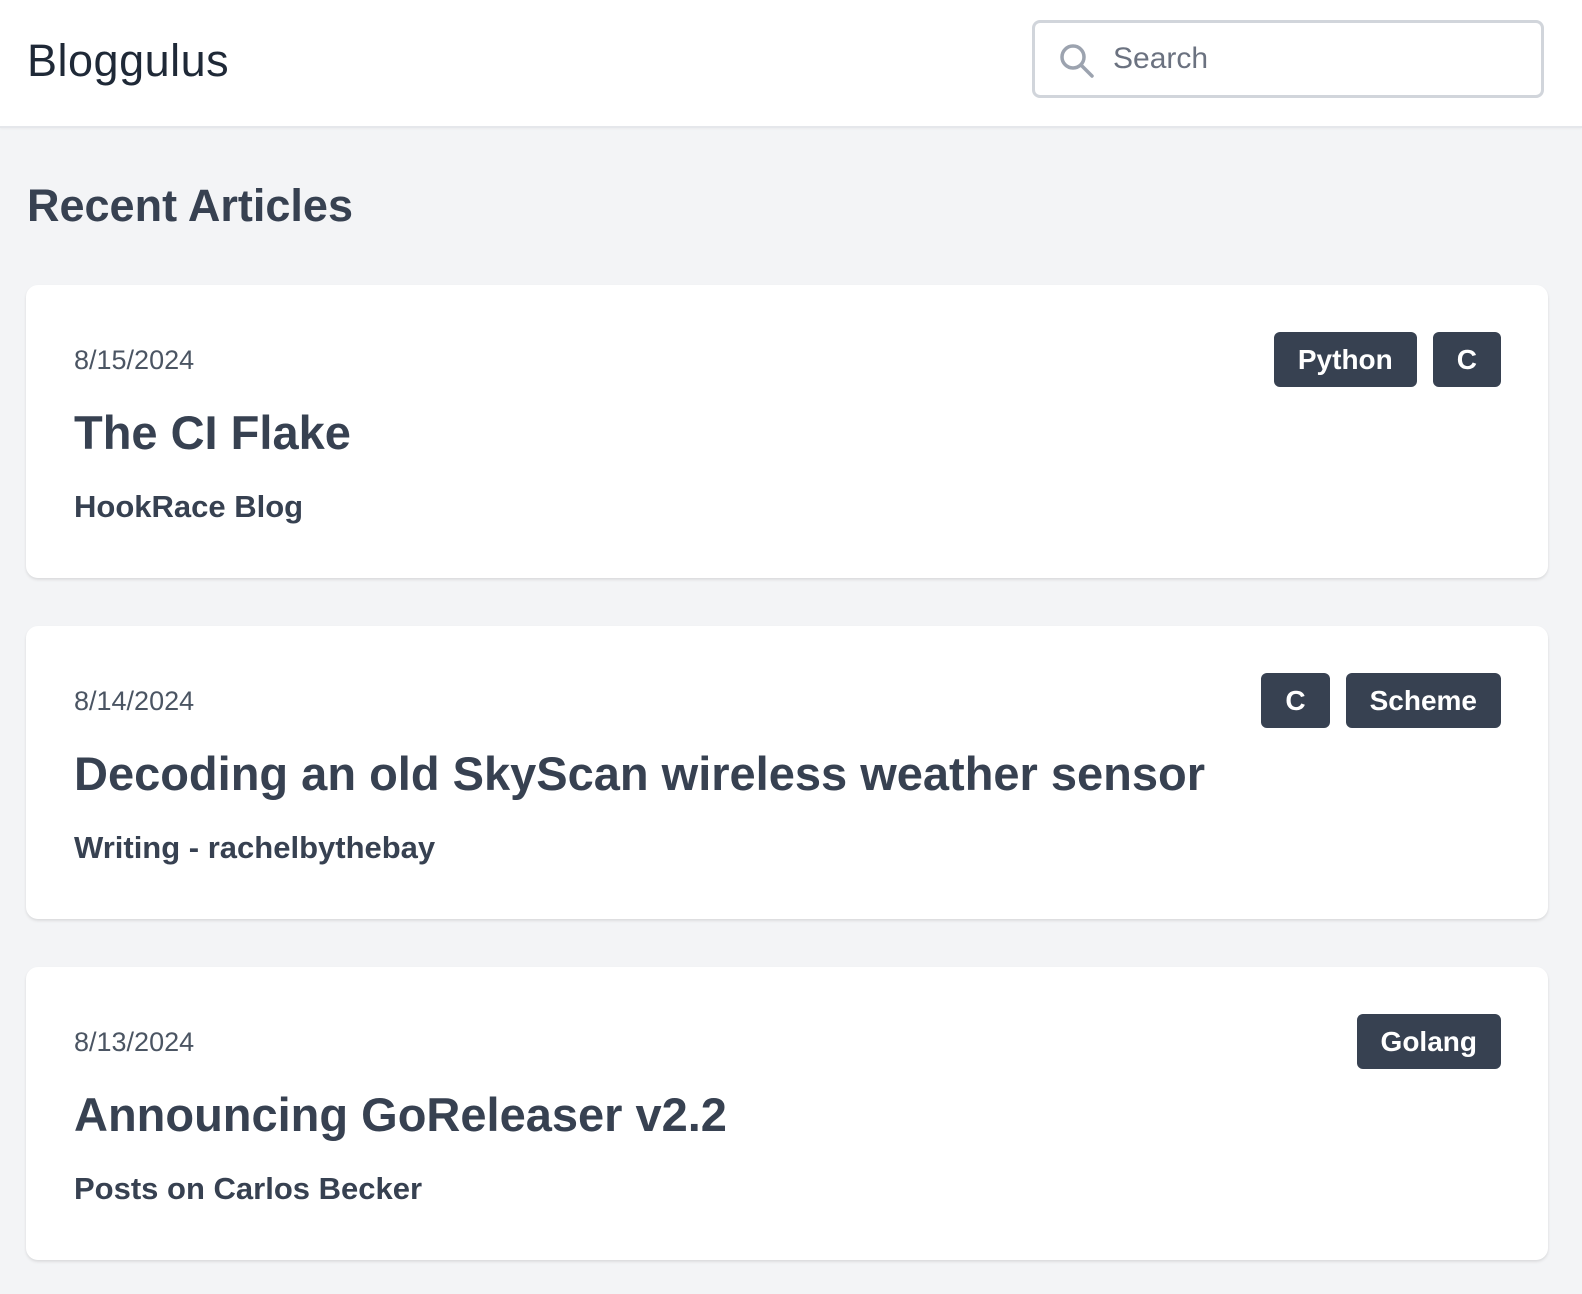 The image size is (1582, 1294). What do you see at coordinates (1423, 700) in the screenshot?
I see `tag-scheme: Scheme` at bounding box center [1423, 700].